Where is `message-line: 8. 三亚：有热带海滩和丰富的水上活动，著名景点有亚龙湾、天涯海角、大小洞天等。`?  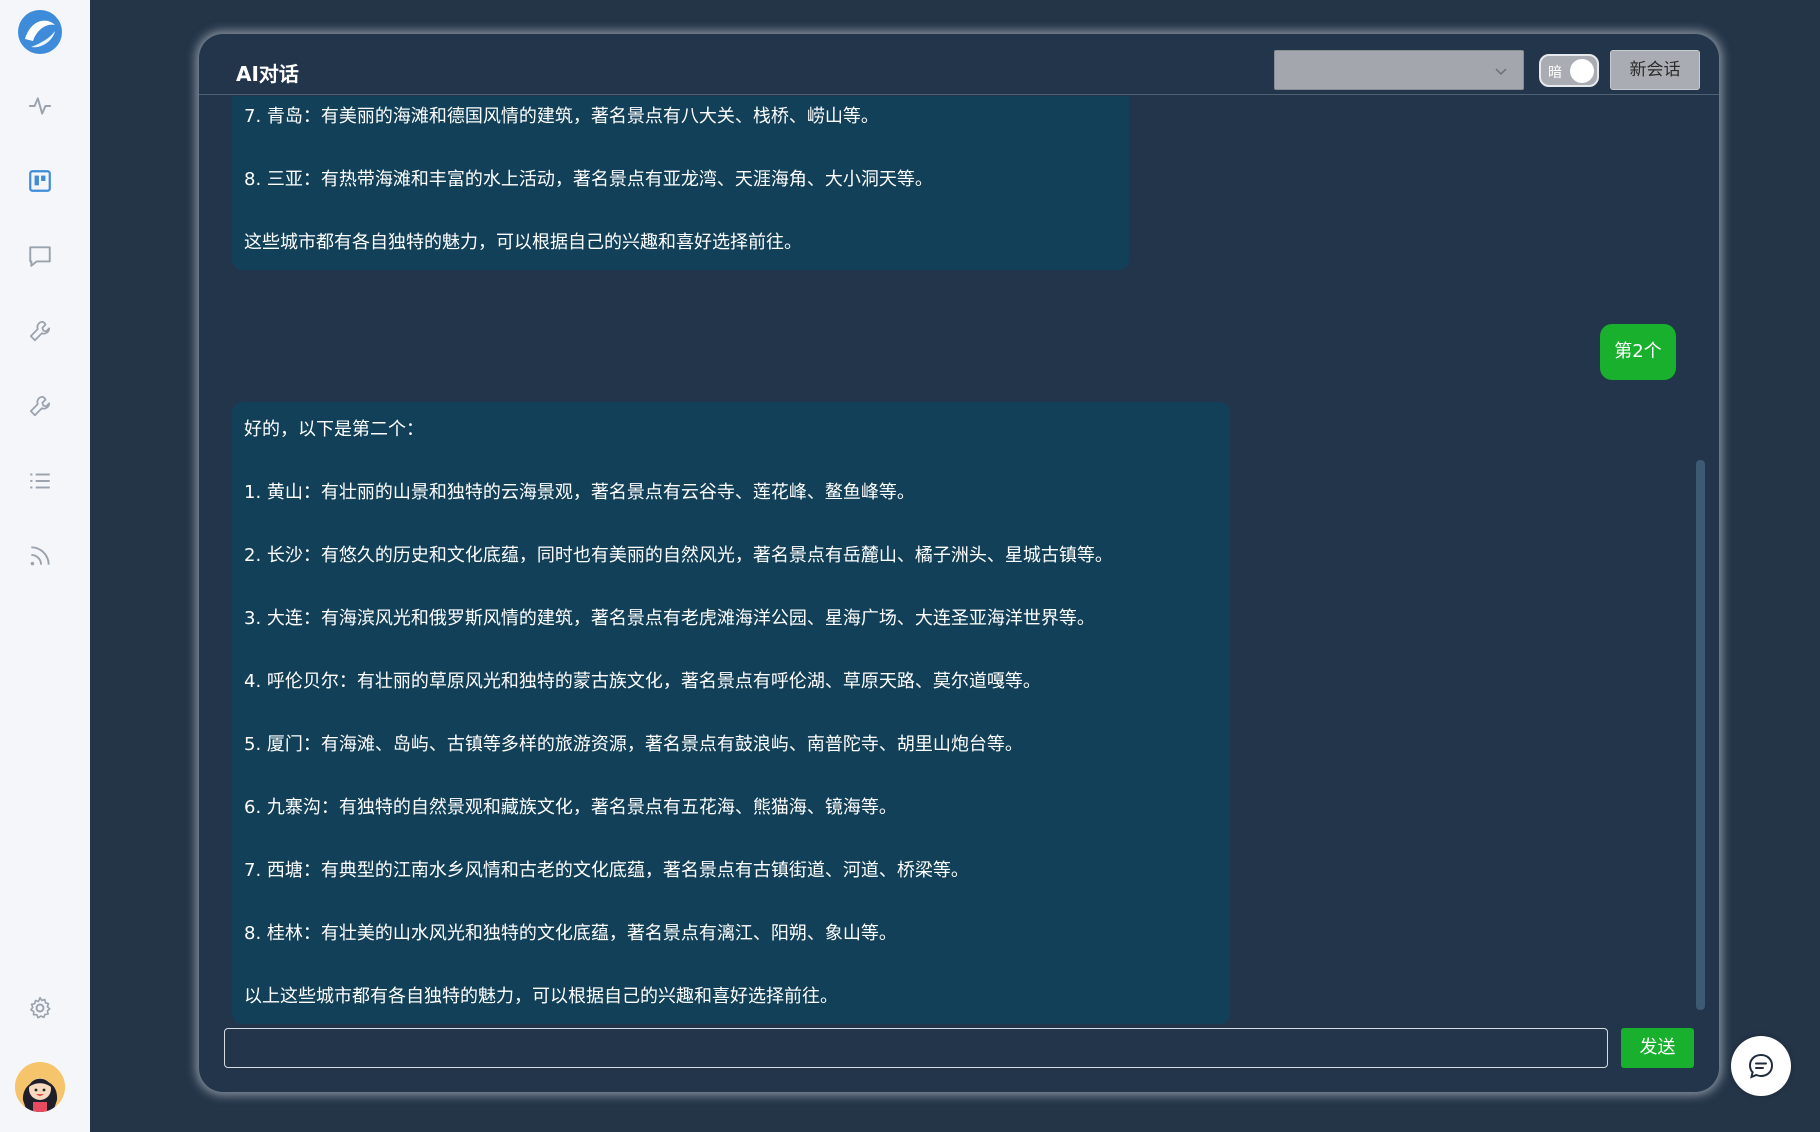
message-line: 8. 三亚：有热带海滩和丰富的水上活动，著名景点有亚龙湾、天涯海角、大小洞天等。 is located at coordinates (588, 179).